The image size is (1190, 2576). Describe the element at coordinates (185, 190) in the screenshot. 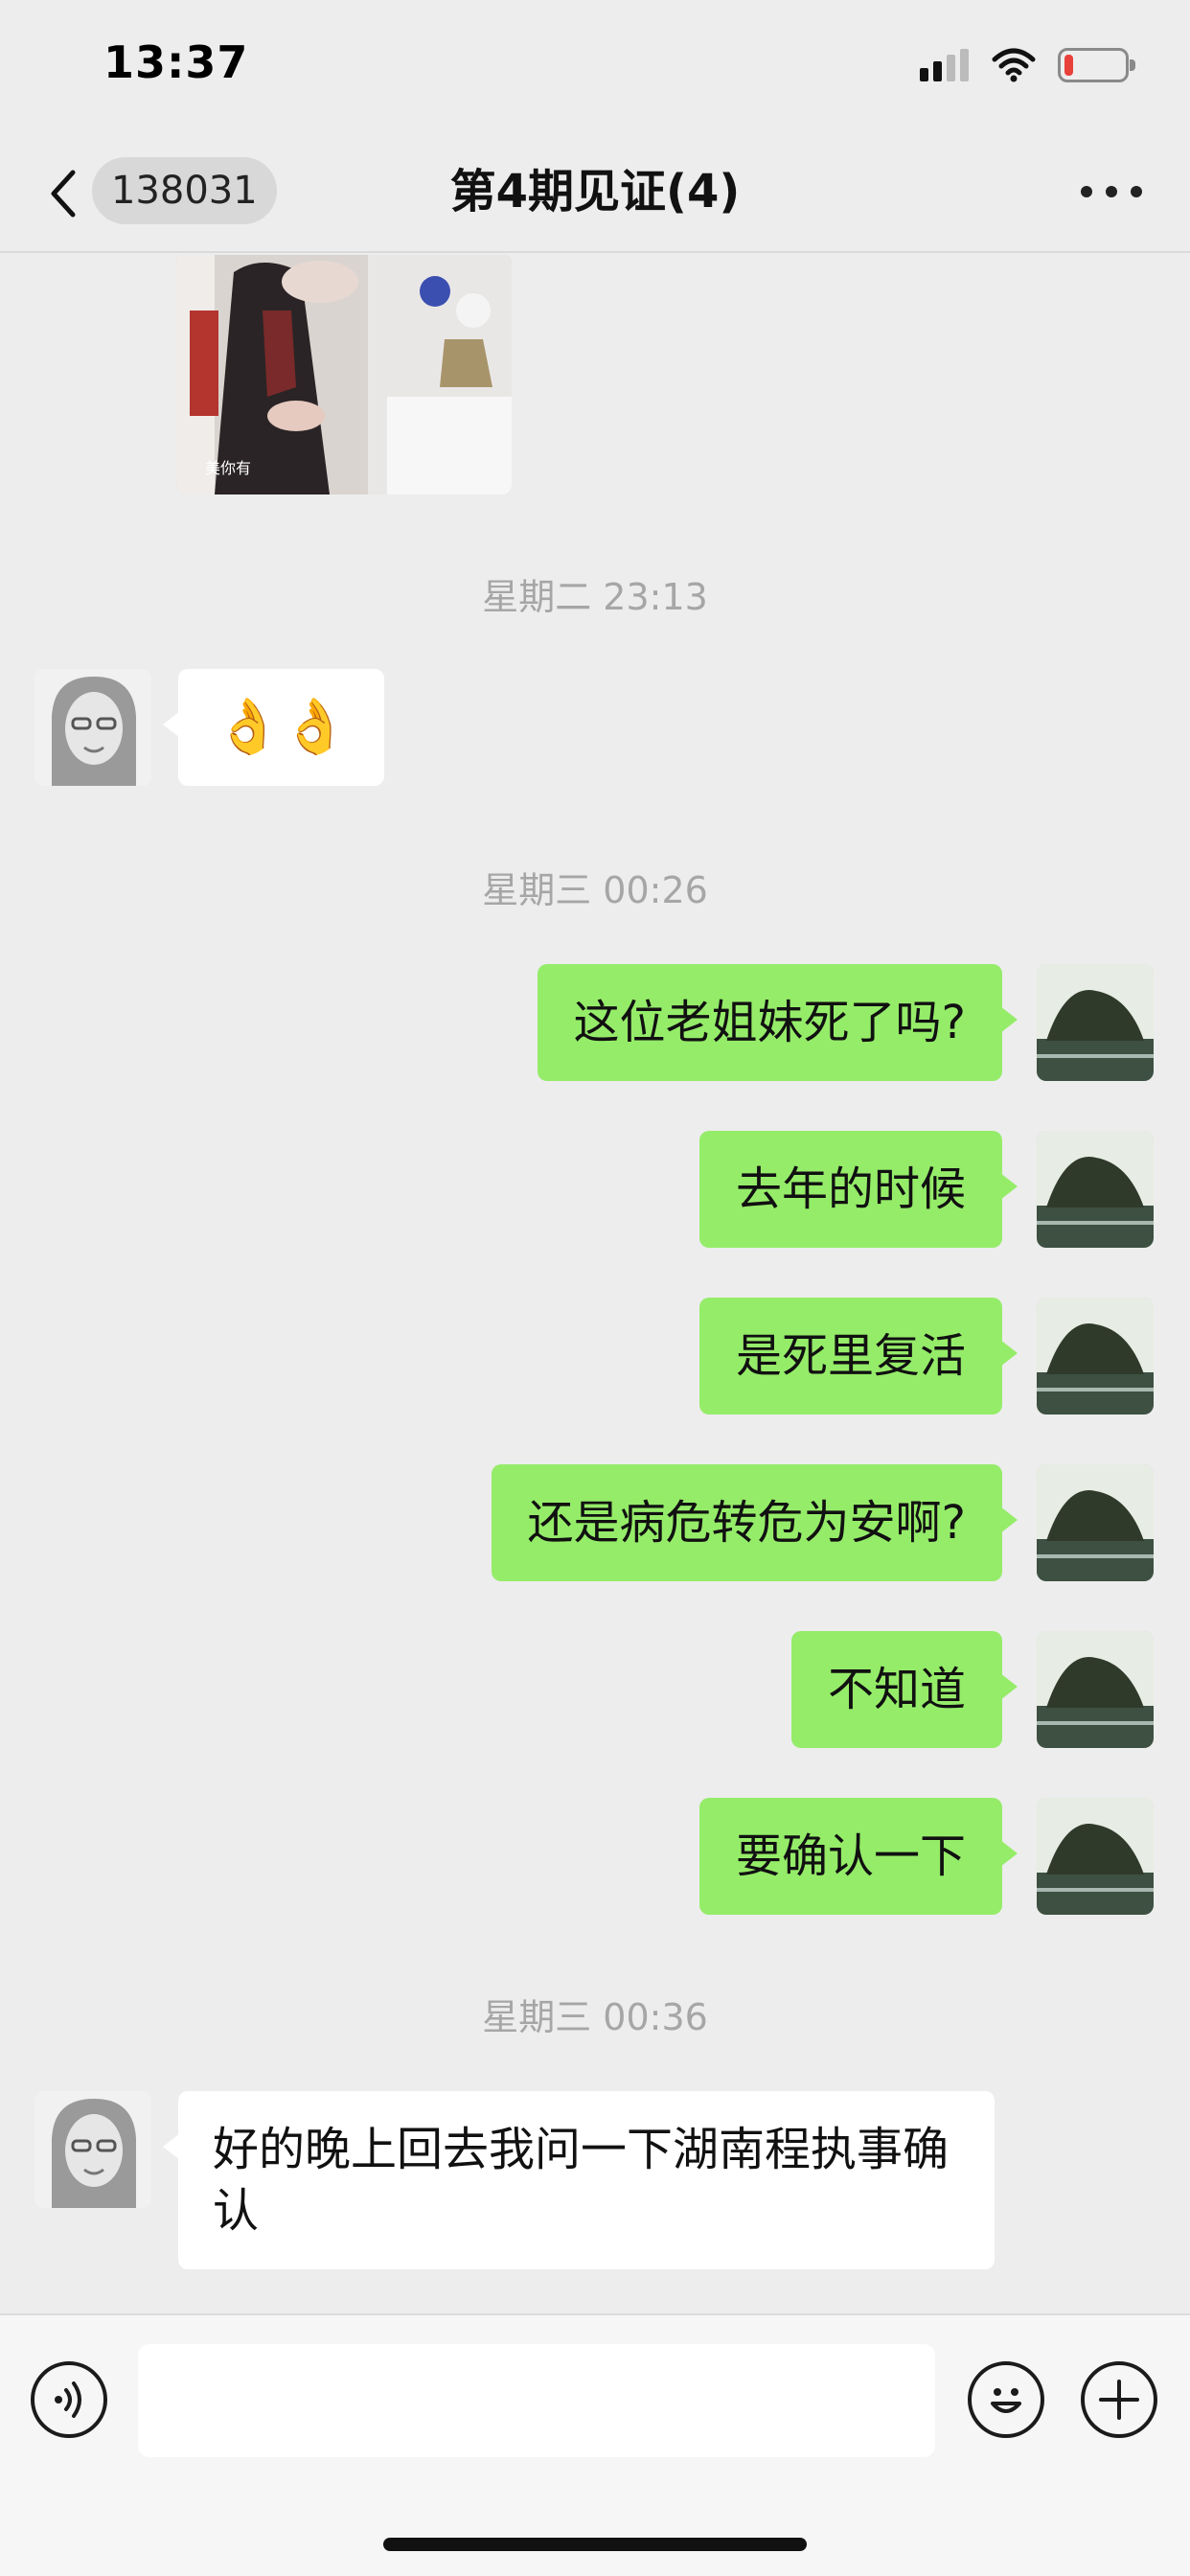

I see `unread-count-badge: 138031` at that location.